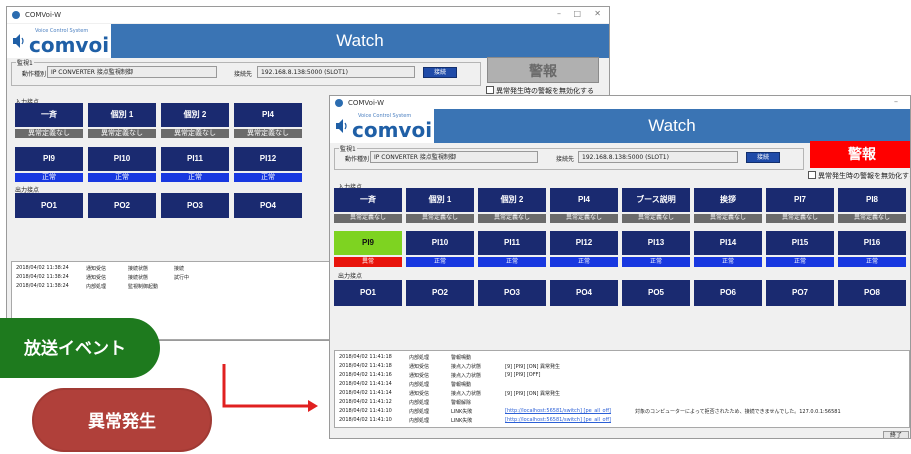 Image resolution: width=911 pixels, height=454 pixels. Describe the element at coordinates (800, 243) in the screenshot. I see `input-point-button: PI15` at that location.